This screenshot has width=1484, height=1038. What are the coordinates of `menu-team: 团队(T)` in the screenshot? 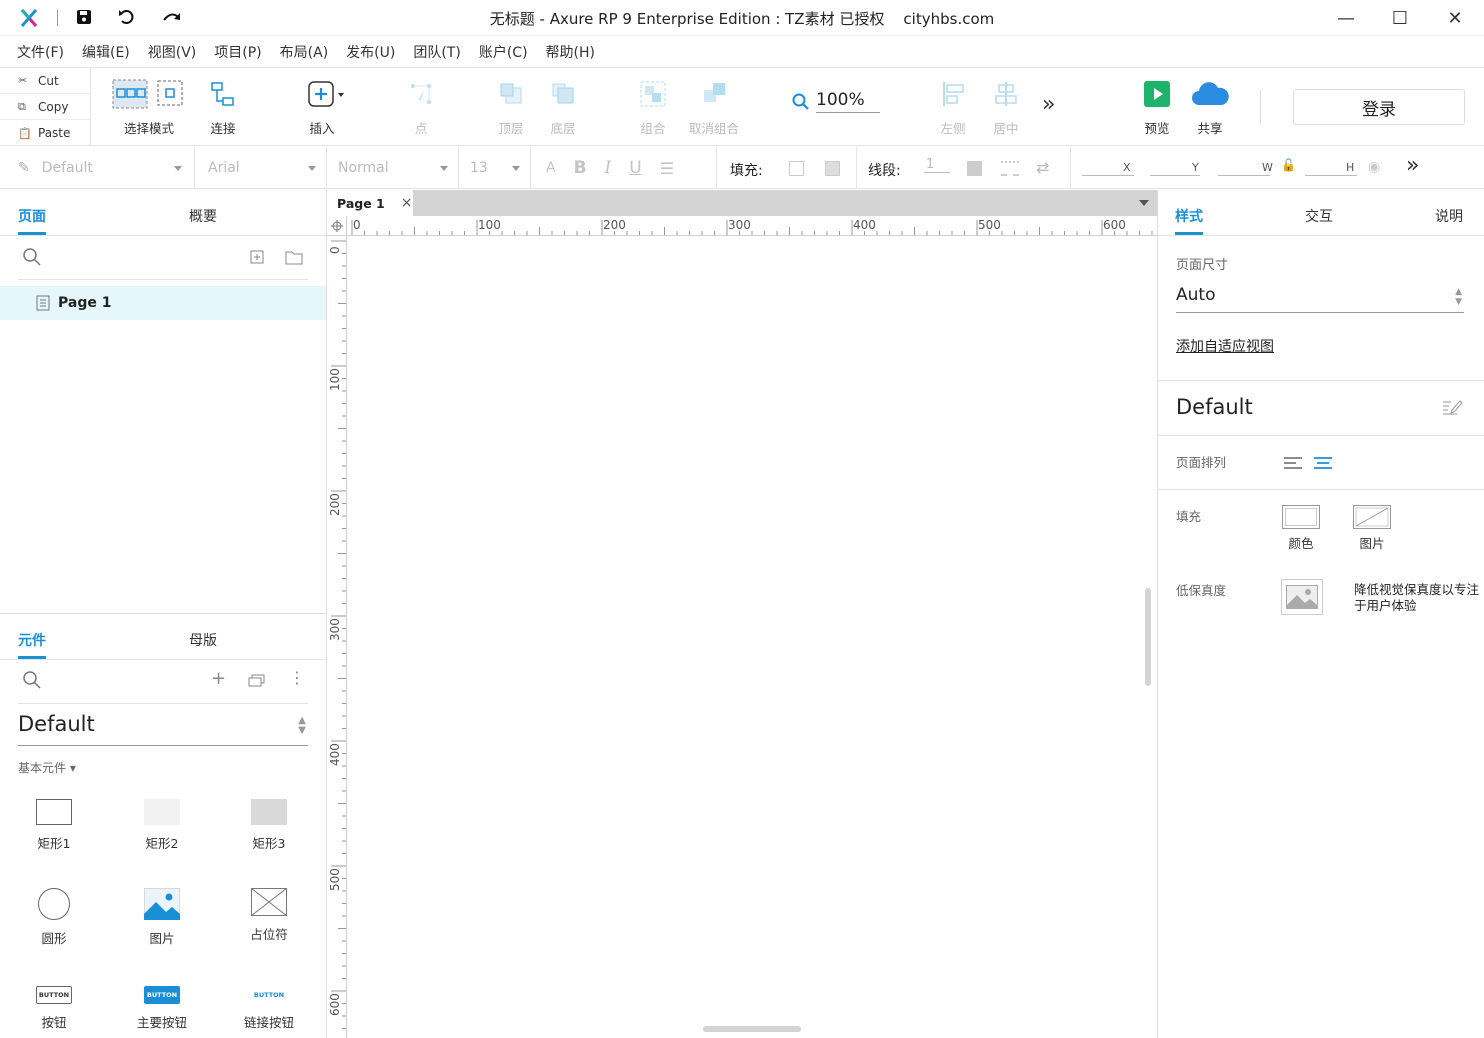 It's located at (436, 52).